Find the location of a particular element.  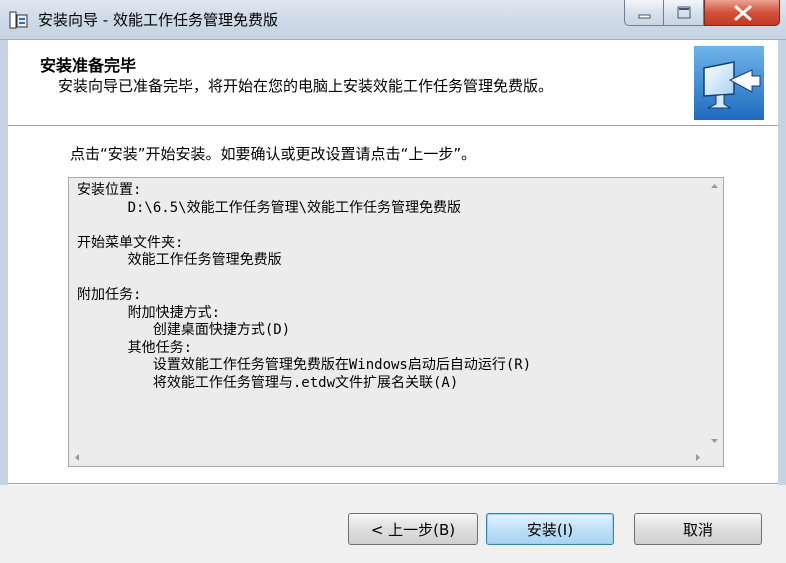

vertical-scrollbar is located at coordinates (714, 313).